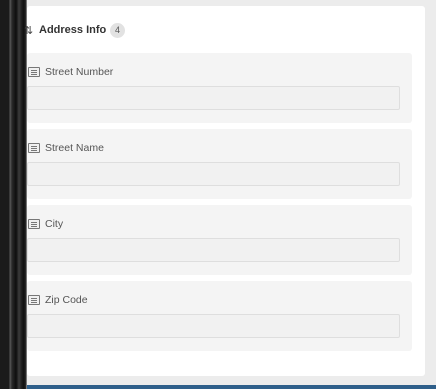 This screenshot has width=436, height=389. Describe the element at coordinates (213, 98) in the screenshot. I see `street-number-input` at that location.